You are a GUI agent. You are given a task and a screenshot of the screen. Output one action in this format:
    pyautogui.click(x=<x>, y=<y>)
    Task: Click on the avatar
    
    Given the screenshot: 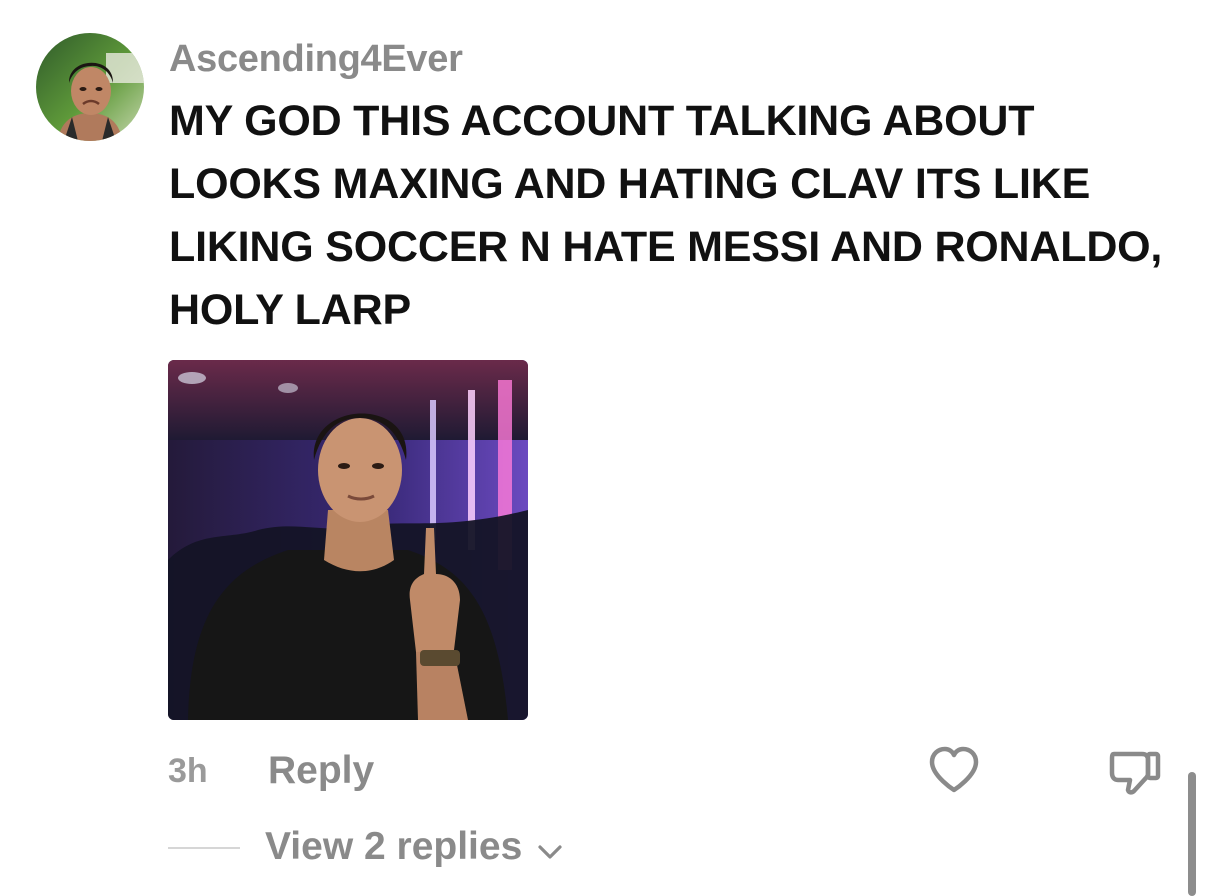 What is the action you would take?
    pyautogui.click(x=90, y=87)
    